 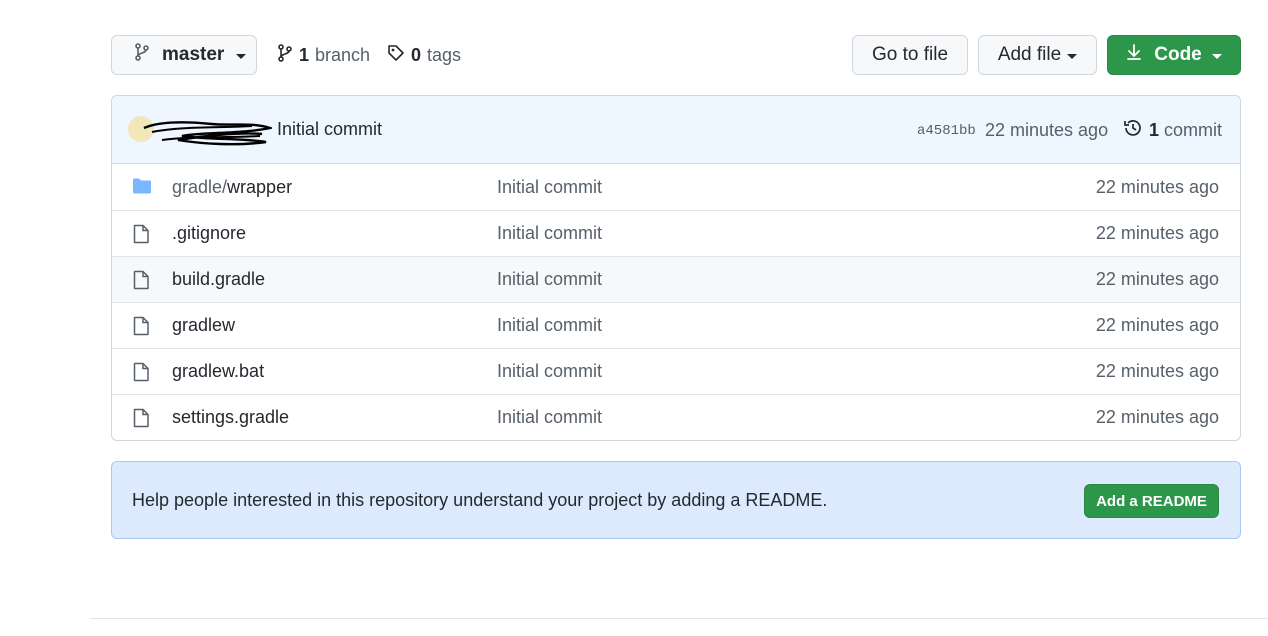 What do you see at coordinates (424, 55) in the screenshot?
I see `tags-link: 0 tags` at bounding box center [424, 55].